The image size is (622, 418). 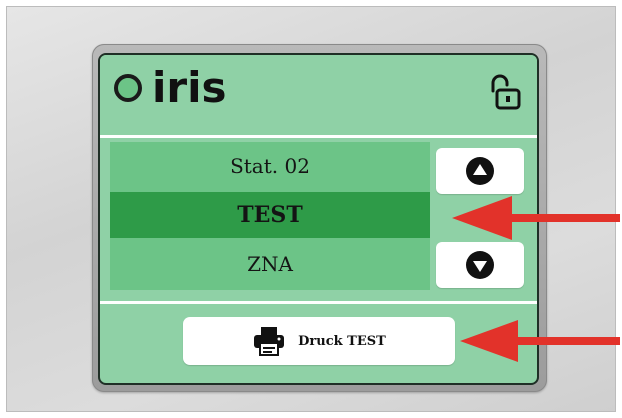 What do you see at coordinates (318, 95) in the screenshot?
I see `display-header: iris` at bounding box center [318, 95].